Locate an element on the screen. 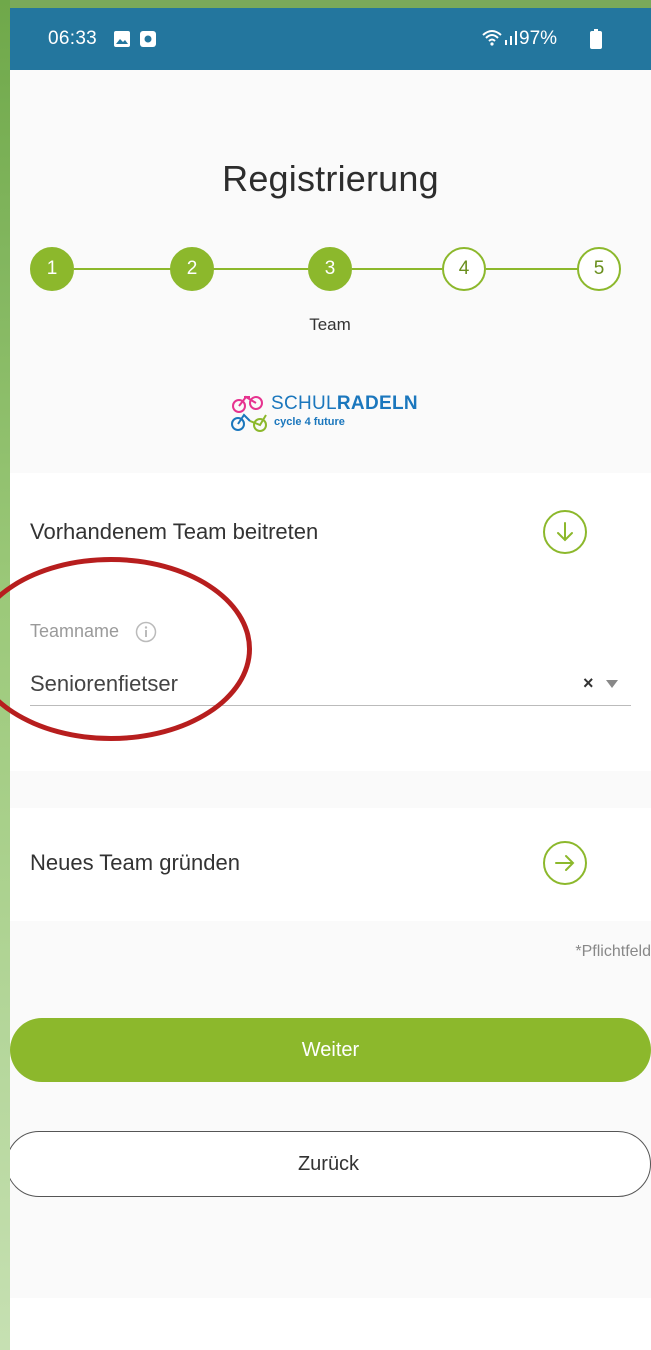  gallery-icon is located at coordinates (122, 39).